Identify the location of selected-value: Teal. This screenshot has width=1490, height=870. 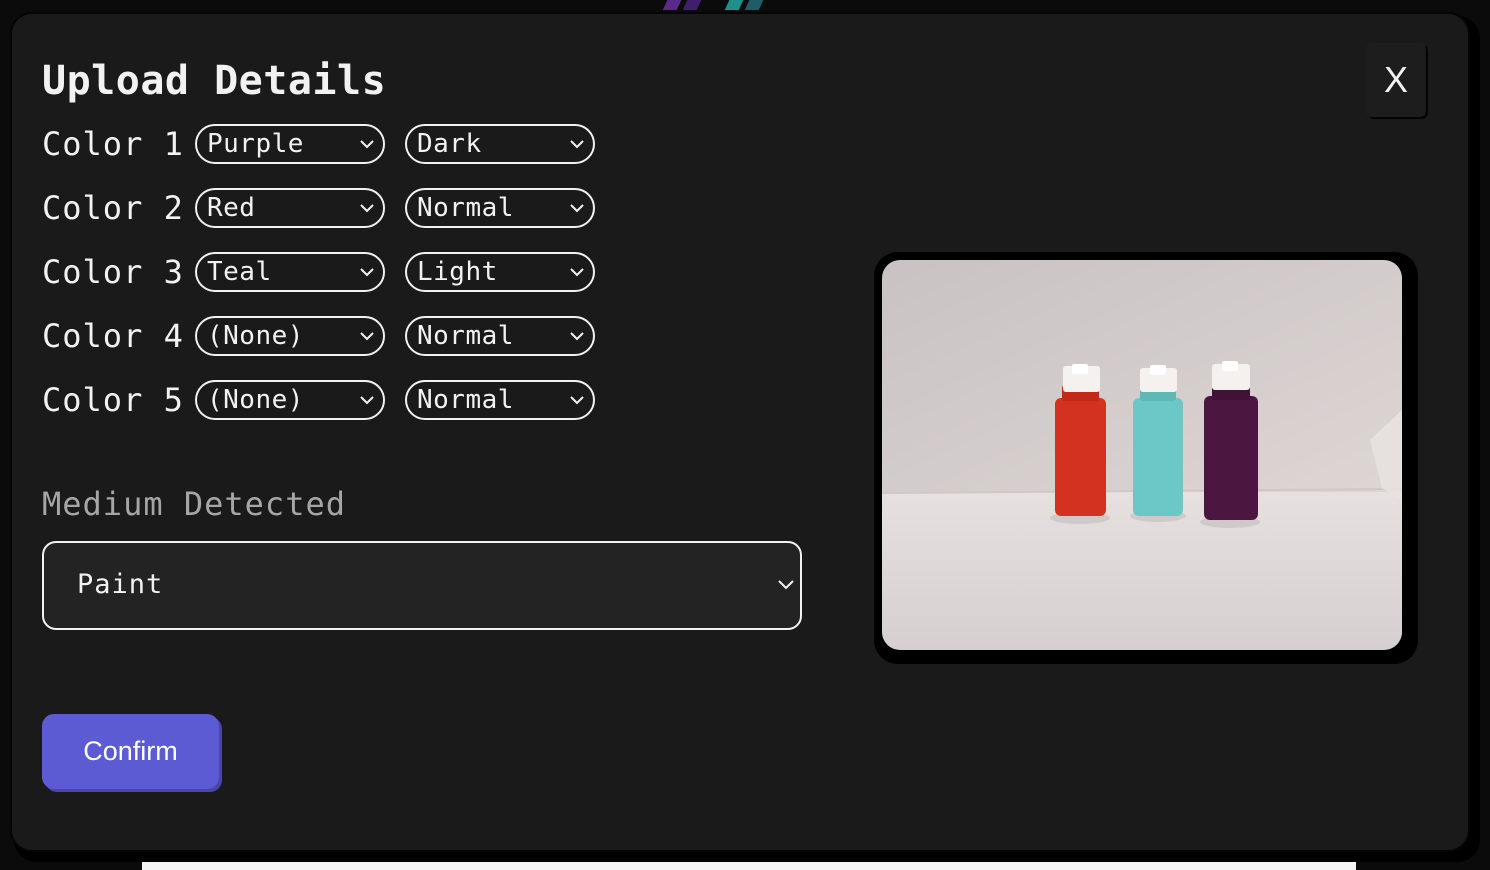
(239, 272).